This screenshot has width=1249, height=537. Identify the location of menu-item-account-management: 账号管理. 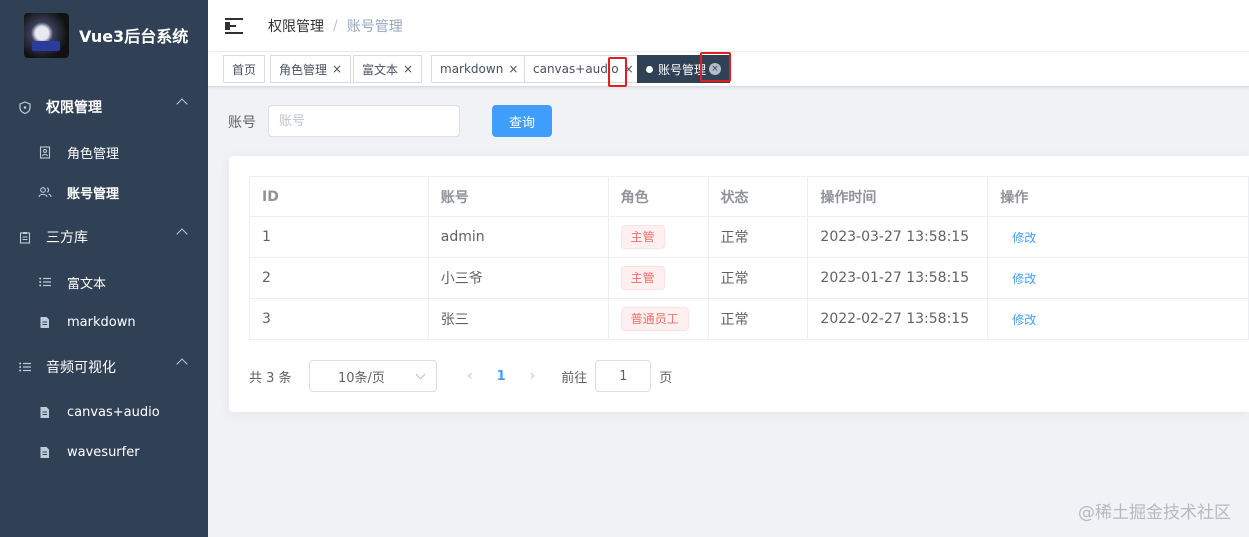
(104, 192).